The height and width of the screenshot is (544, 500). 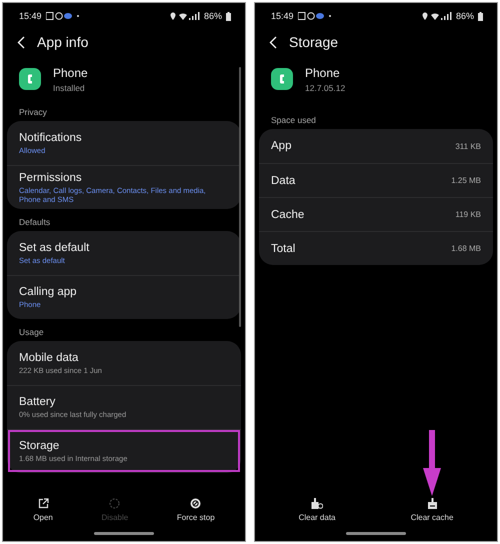 I want to click on storage-label: Cache, so click(x=287, y=214).